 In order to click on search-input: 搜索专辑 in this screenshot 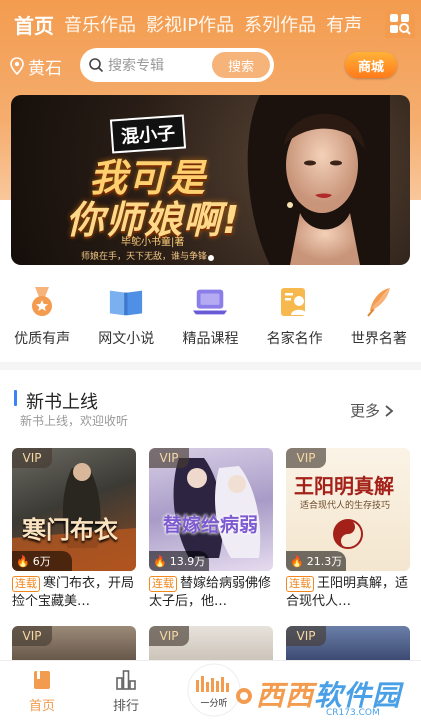, I will do `click(160, 65)`.